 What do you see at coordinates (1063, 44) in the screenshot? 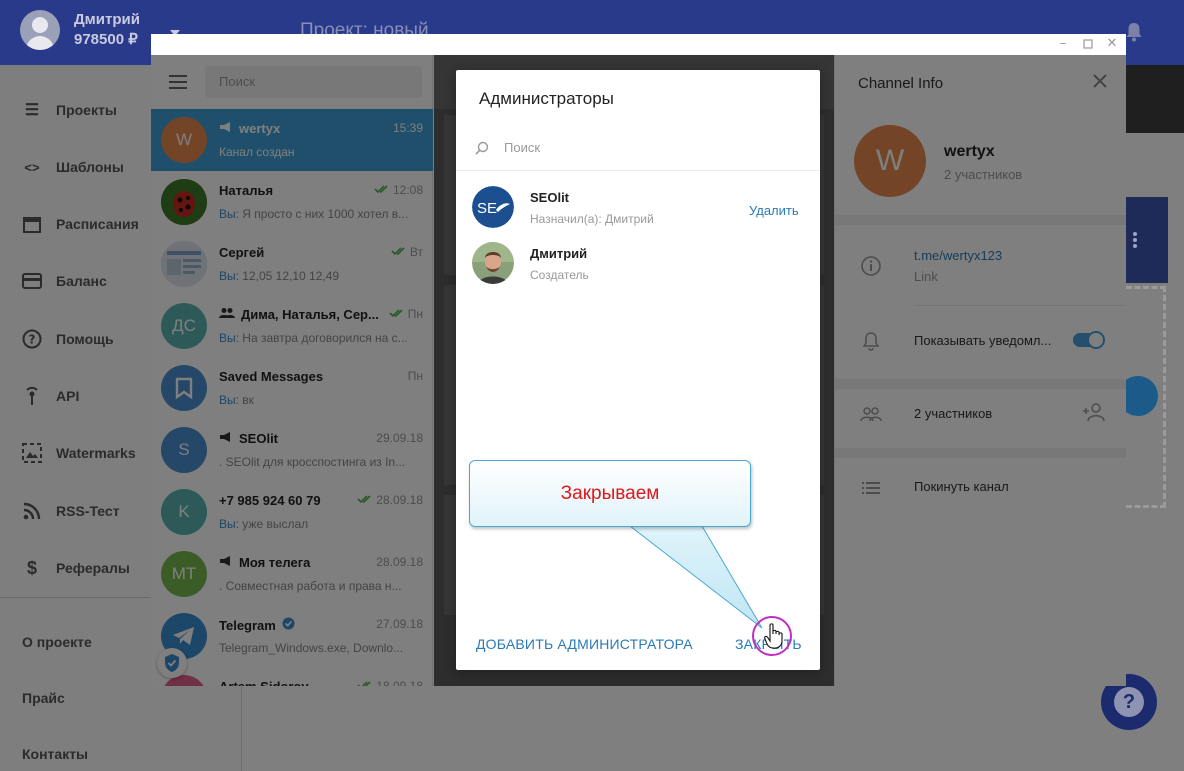
I see `minimize-icon: –` at bounding box center [1063, 44].